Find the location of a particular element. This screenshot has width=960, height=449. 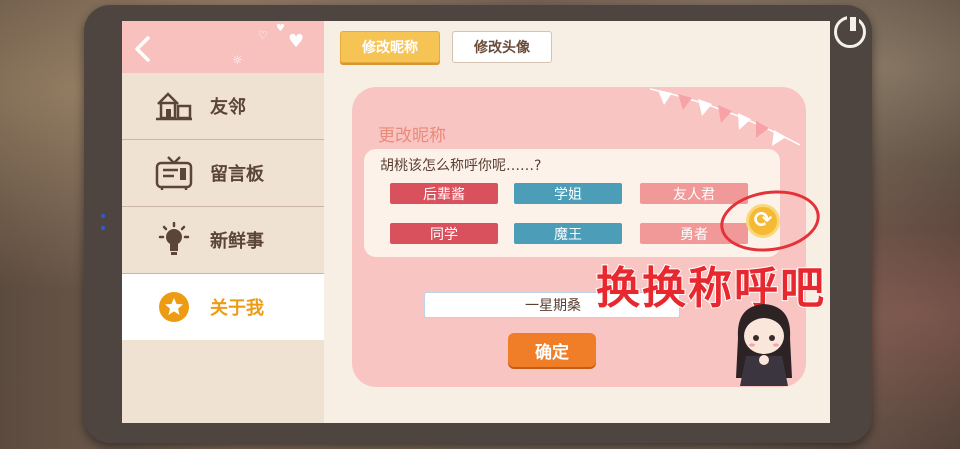

nickname-option-label: 友人君 is located at coordinates (694, 194).